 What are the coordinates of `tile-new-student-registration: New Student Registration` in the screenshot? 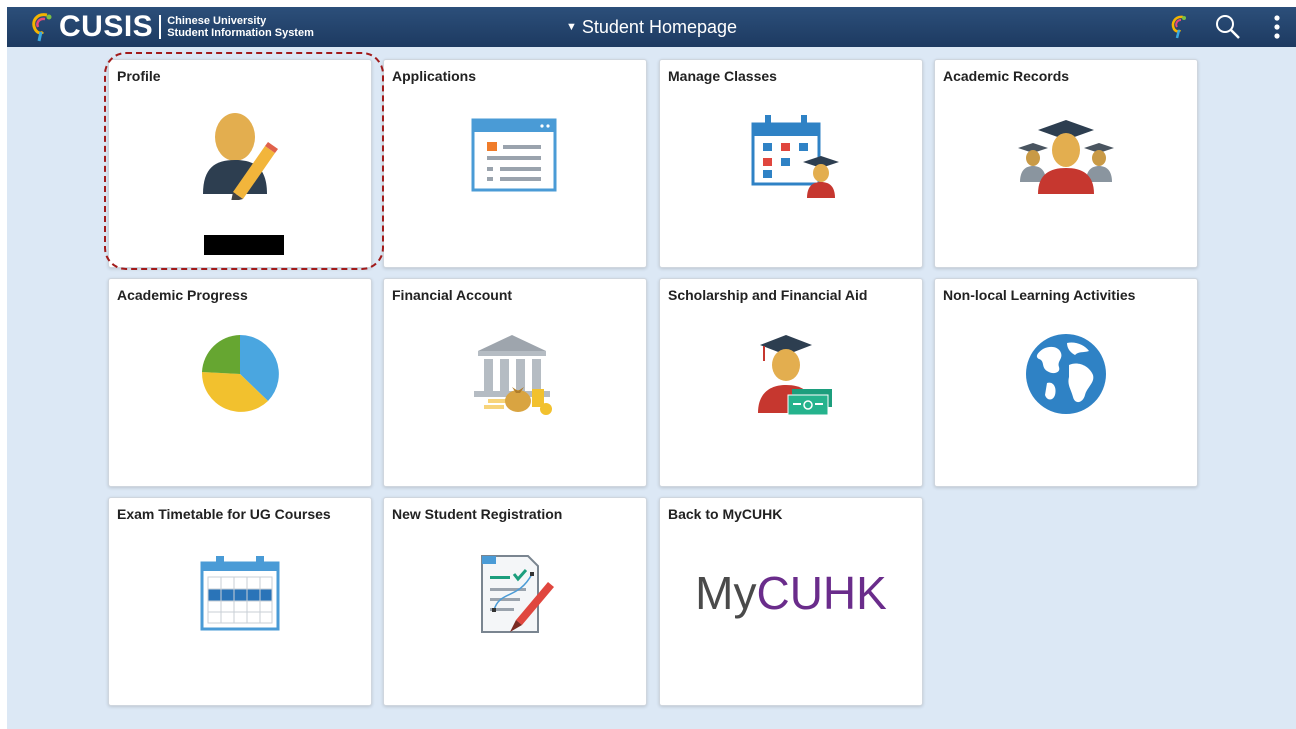 It's located at (515, 601).